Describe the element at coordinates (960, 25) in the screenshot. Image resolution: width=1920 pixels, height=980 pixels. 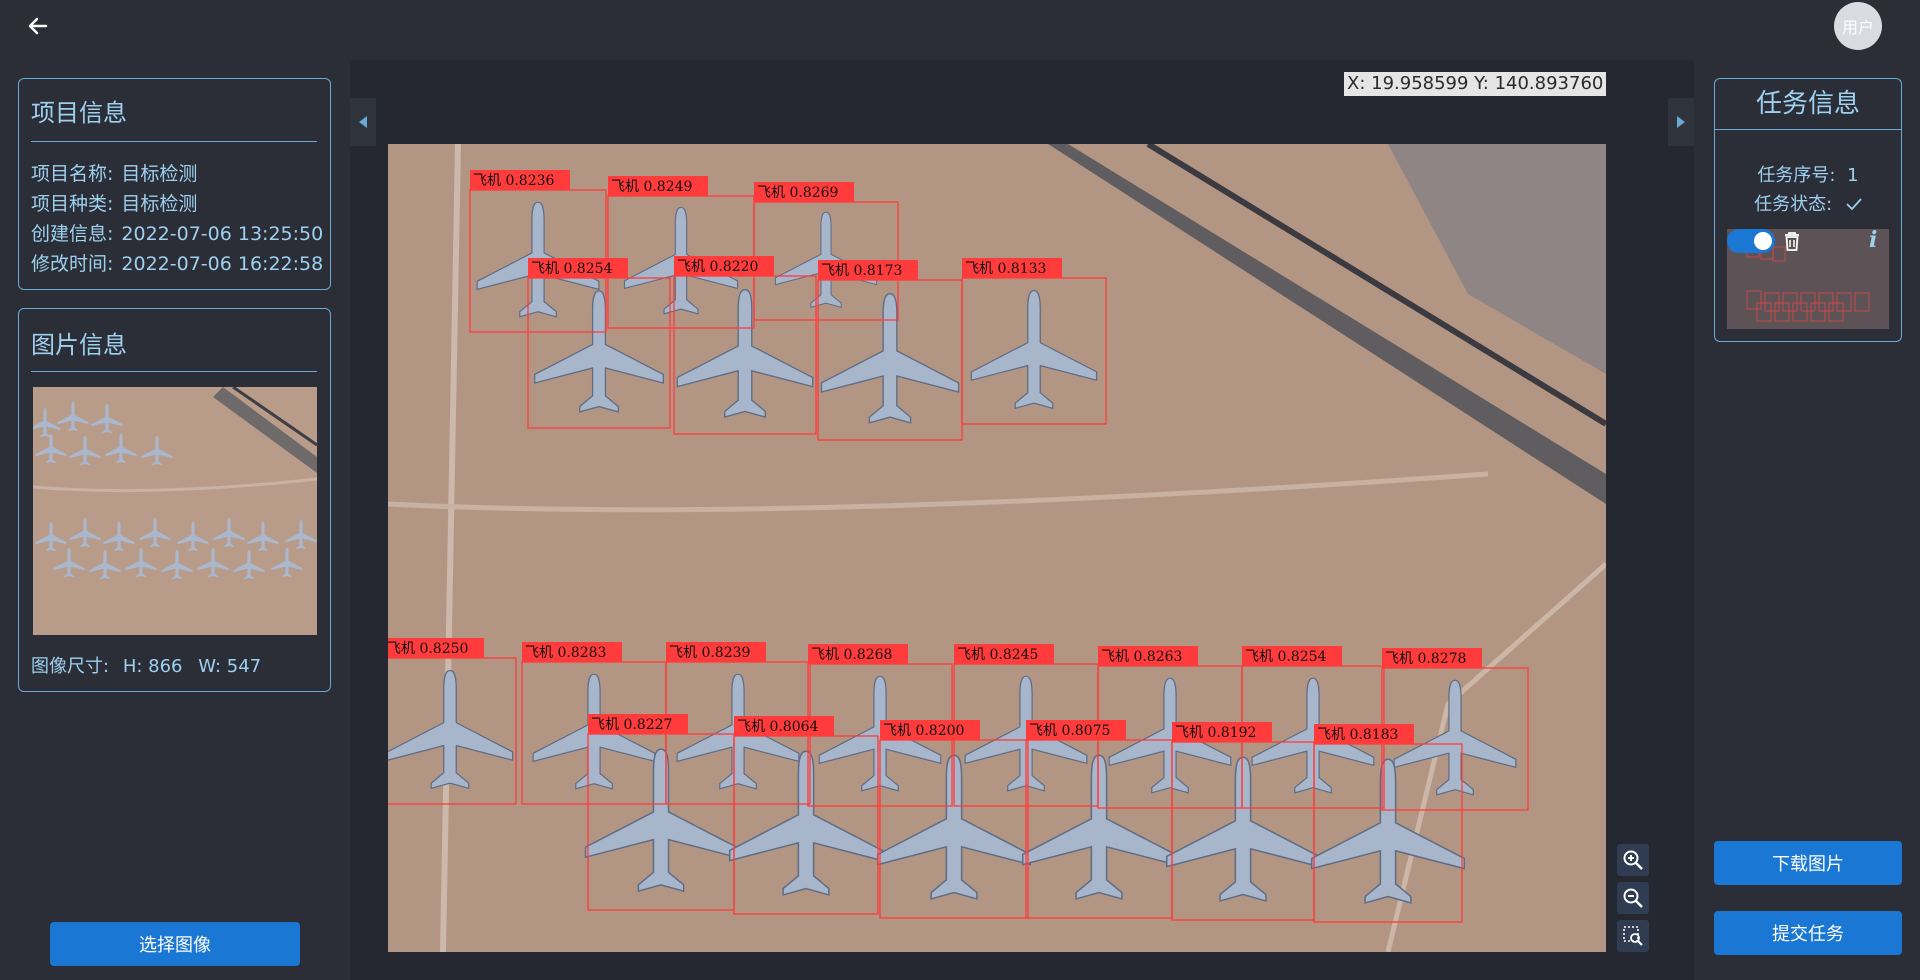
I see `top-bar: 用户` at that location.